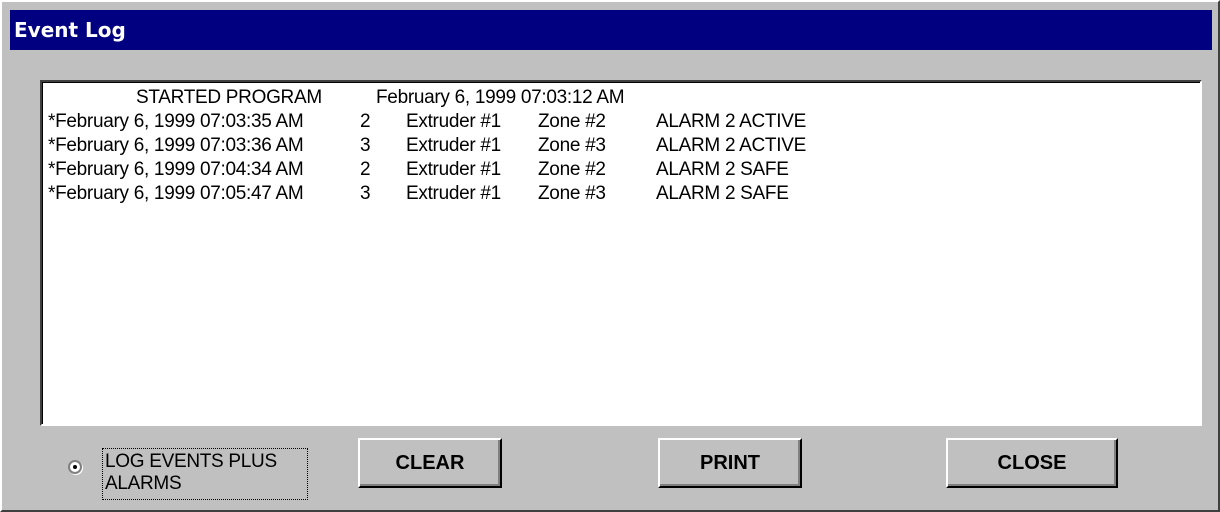  Describe the element at coordinates (176, 169) in the screenshot. I see `entry-datetime: *February 6, 1999 07:04:34 AM` at that location.